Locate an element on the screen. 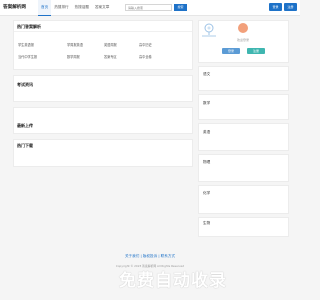 This screenshot has height=300, width=320. answer-link: 英语周报 is located at coordinates (110, 44).